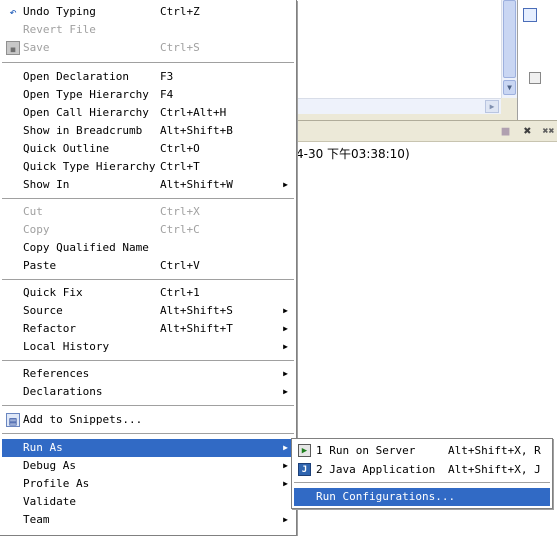  I want to click on outline-panel, so click(537, 60).